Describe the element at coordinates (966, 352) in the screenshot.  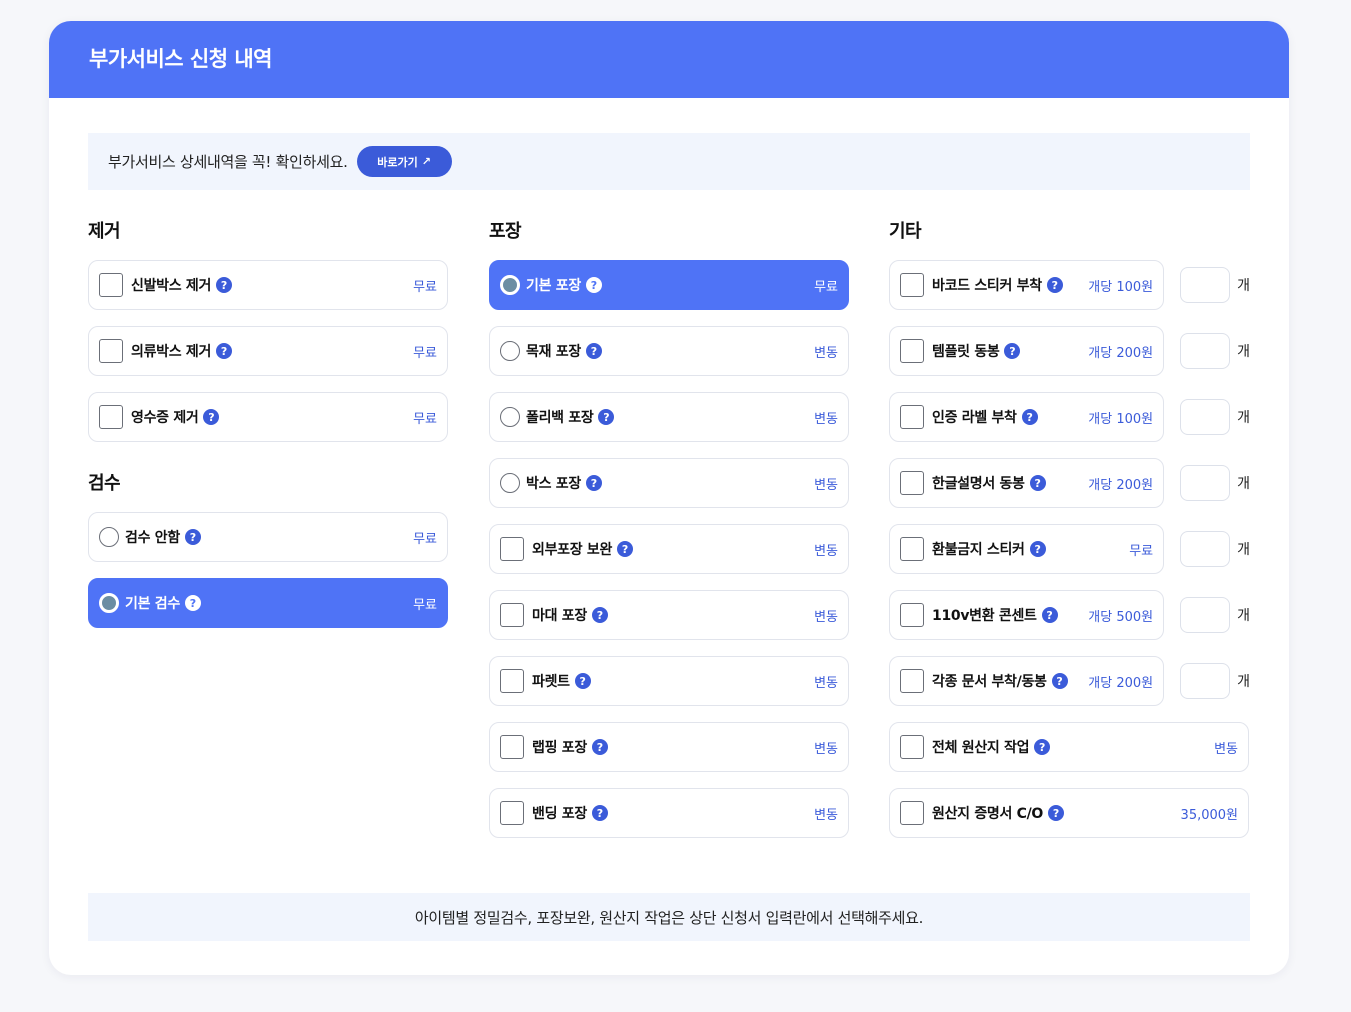
I see `option-label: 템플릿 동봉` at that location.